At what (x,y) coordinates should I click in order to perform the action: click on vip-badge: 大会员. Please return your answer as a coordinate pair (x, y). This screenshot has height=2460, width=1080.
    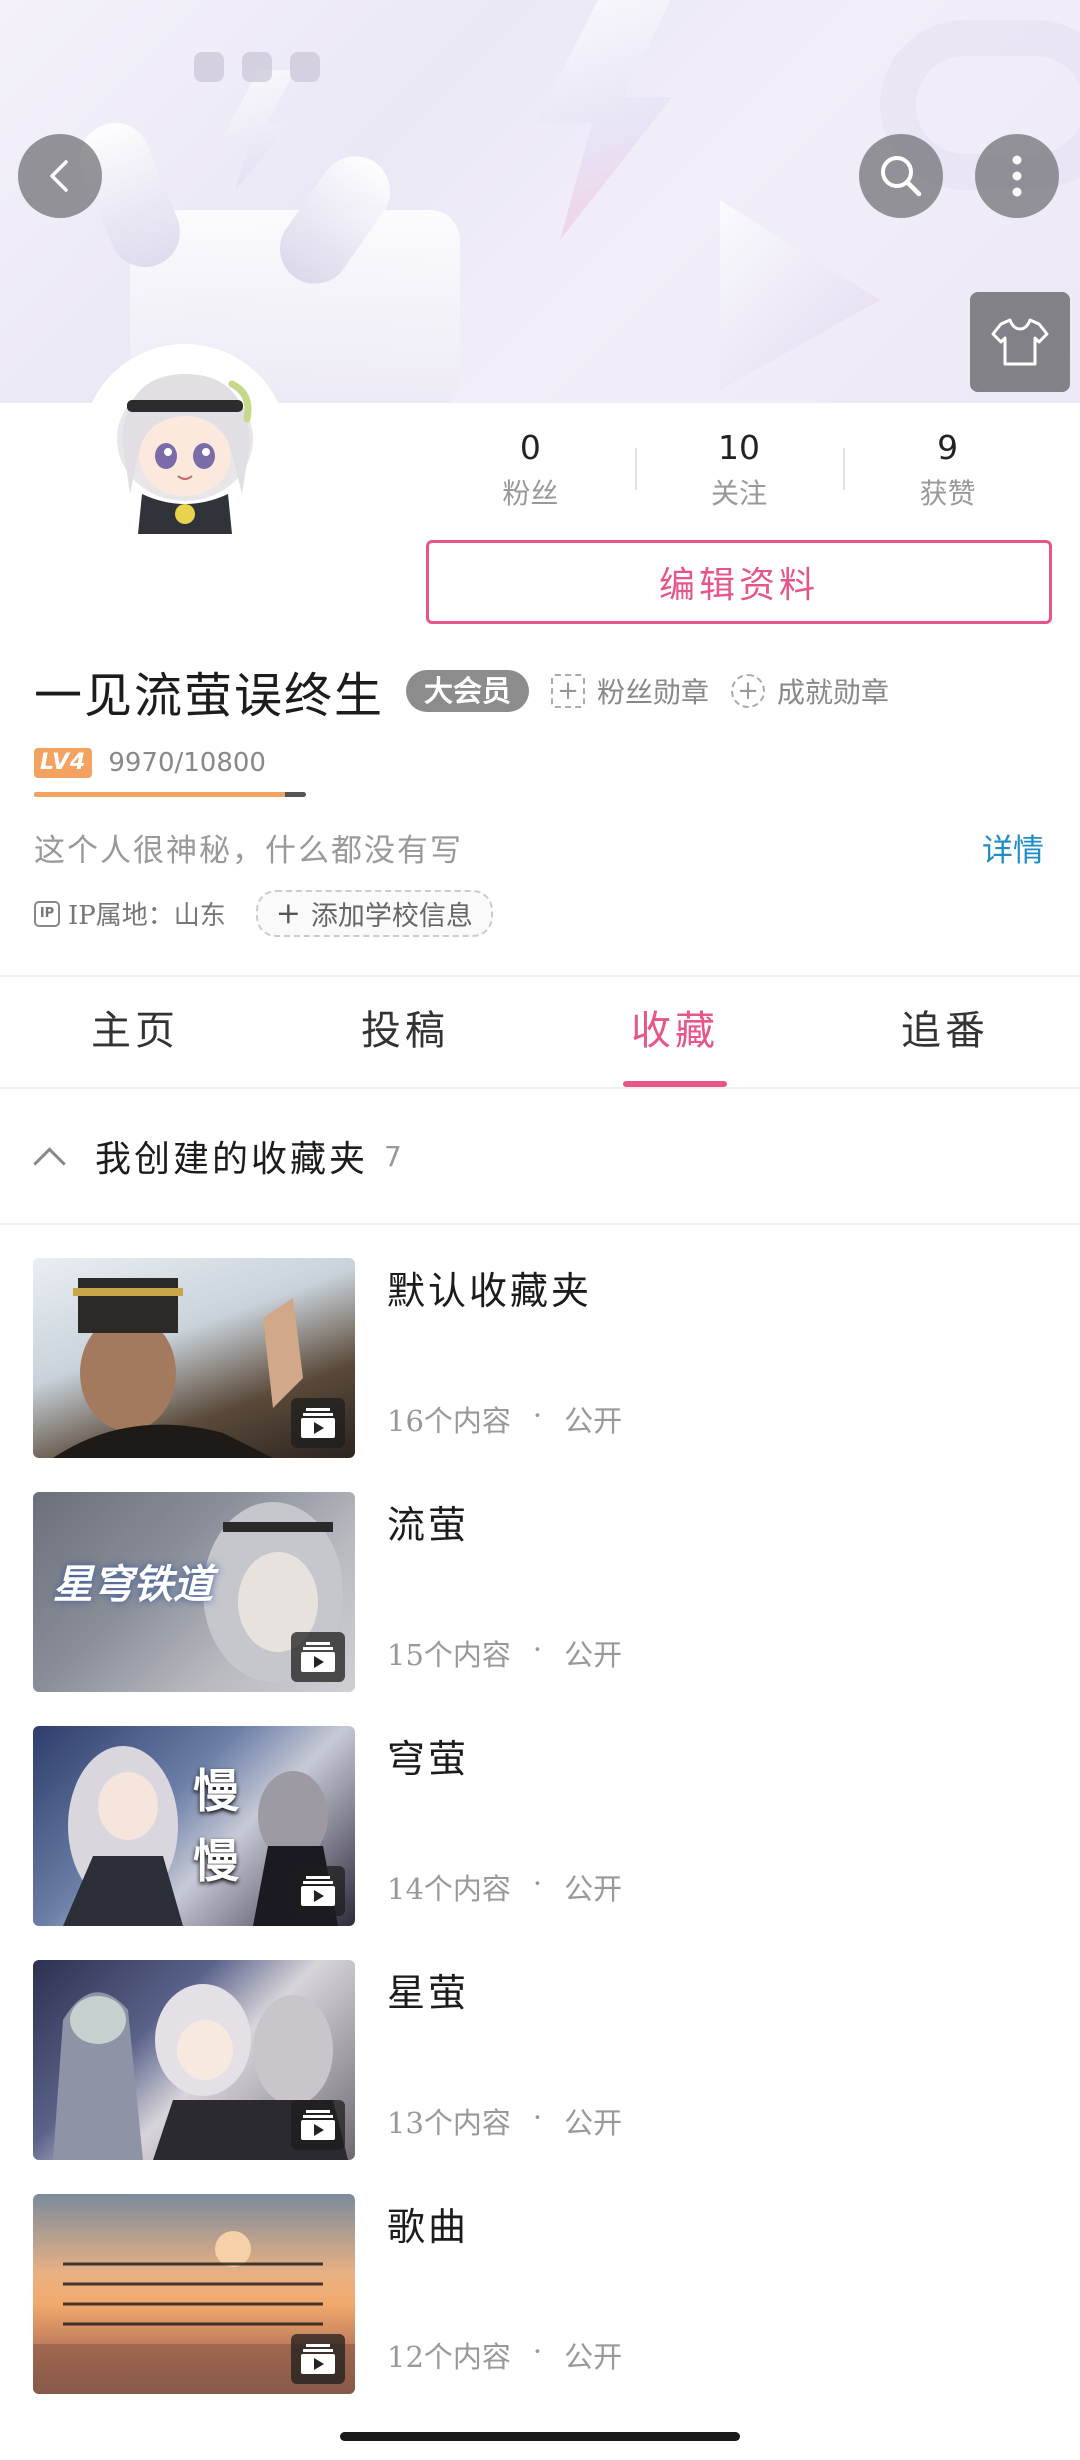
    Looking at the image, I should click on (468, 691).